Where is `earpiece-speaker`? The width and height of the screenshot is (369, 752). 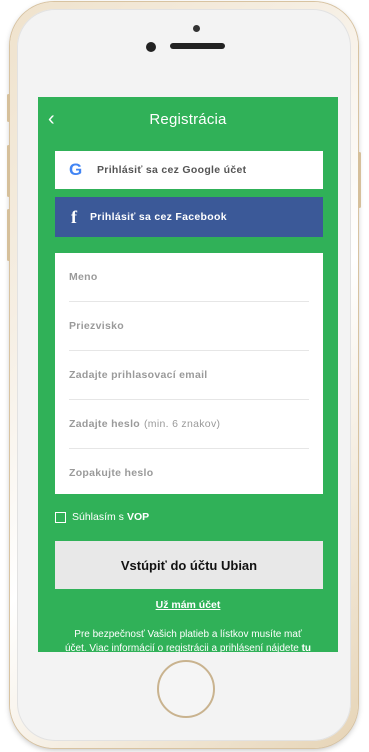 earpiece-speaker is located at coordinates (197, 46).